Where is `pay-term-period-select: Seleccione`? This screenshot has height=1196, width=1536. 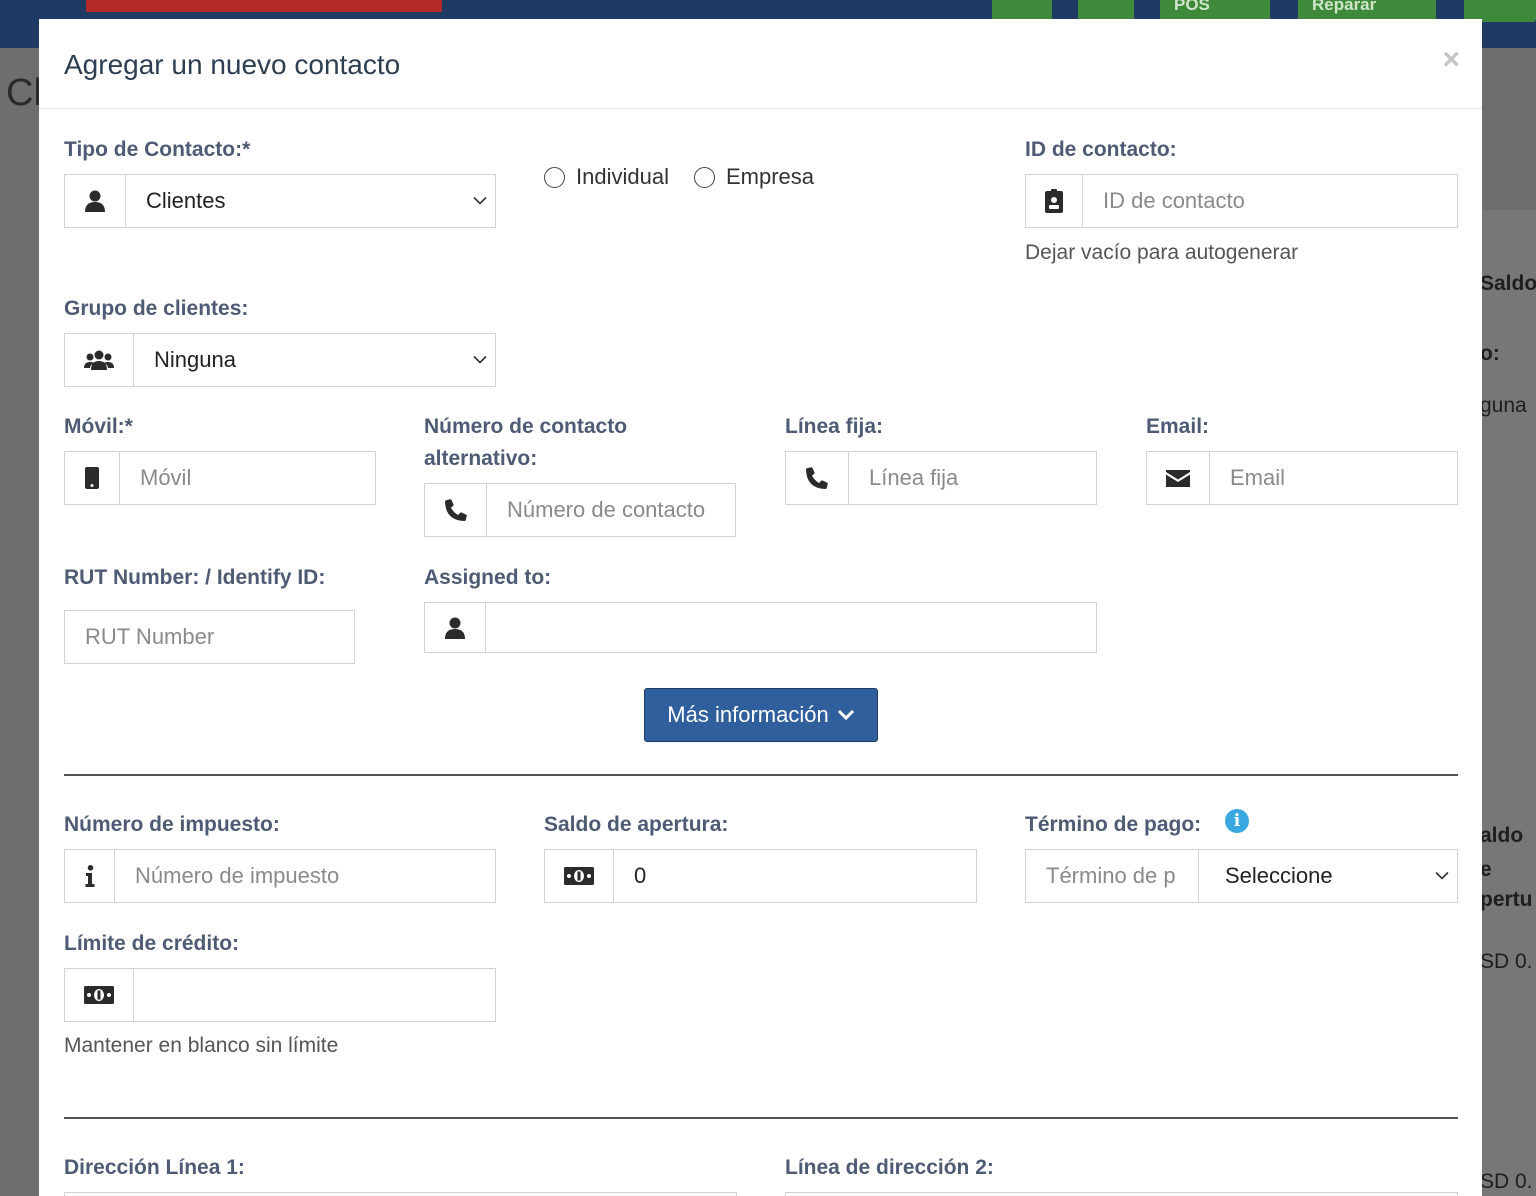
pay-term-period-select: Seleccione is located at coordinates (1328, 876).